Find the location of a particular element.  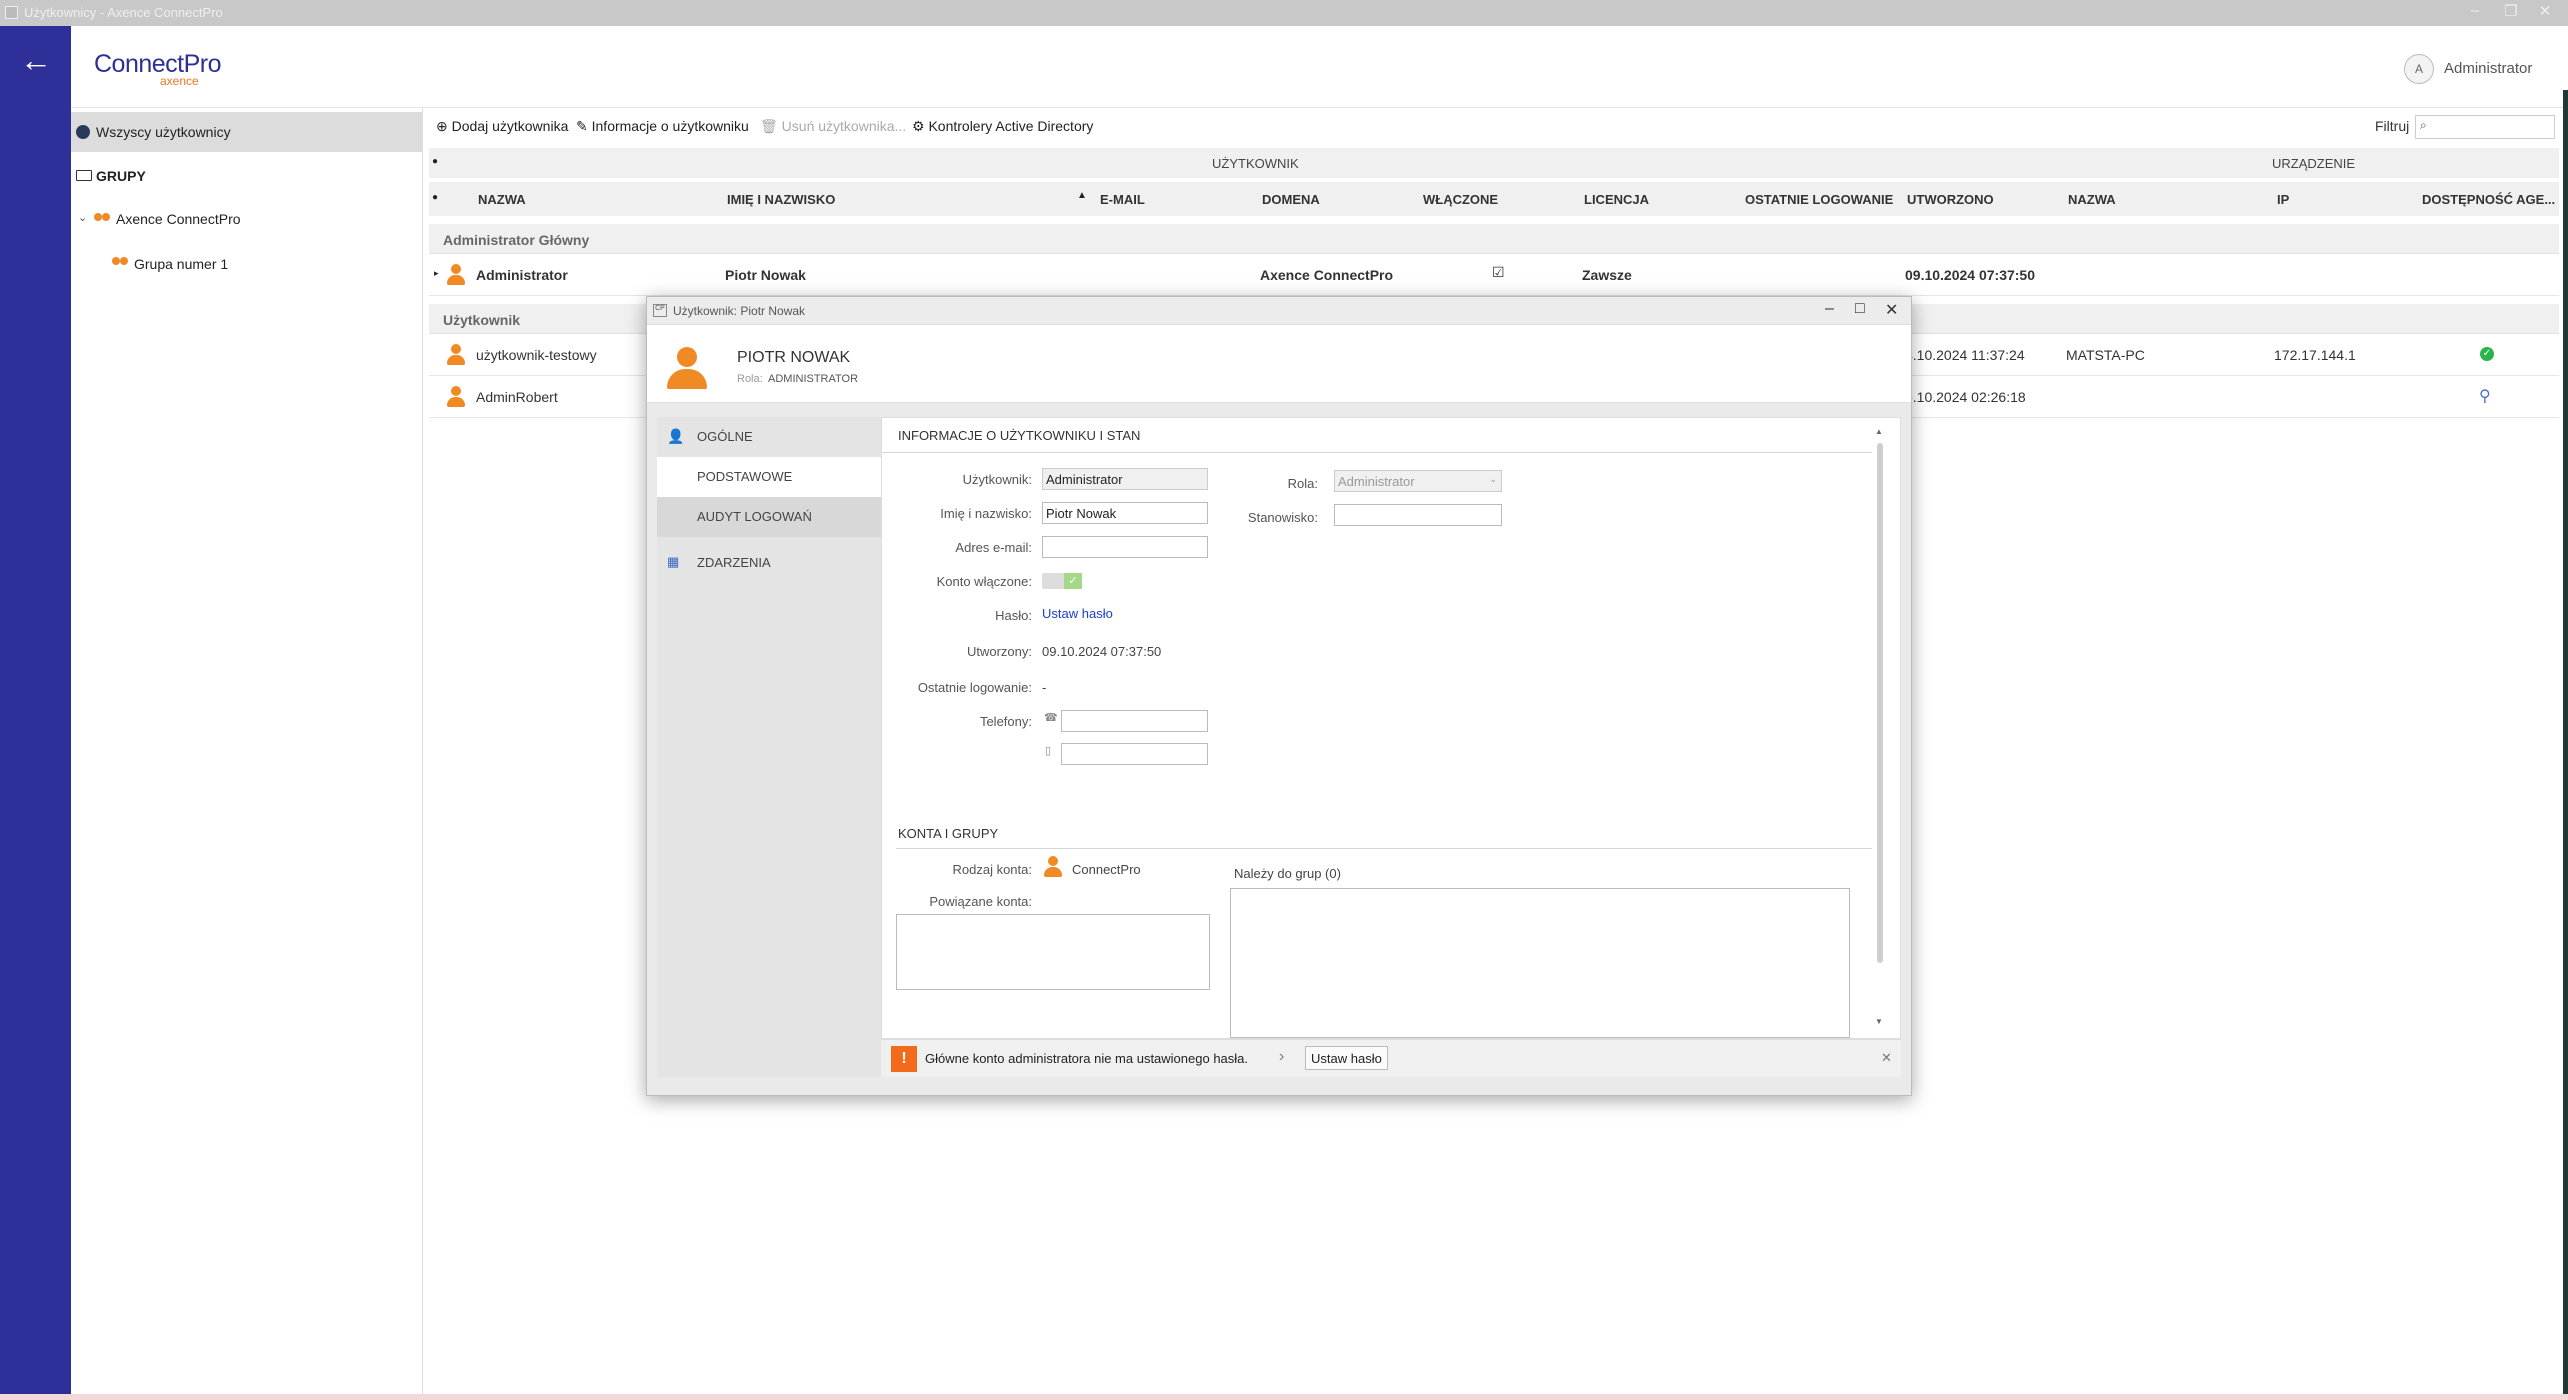

filter-input: ⌕ is located at coordinates (2485, 127).